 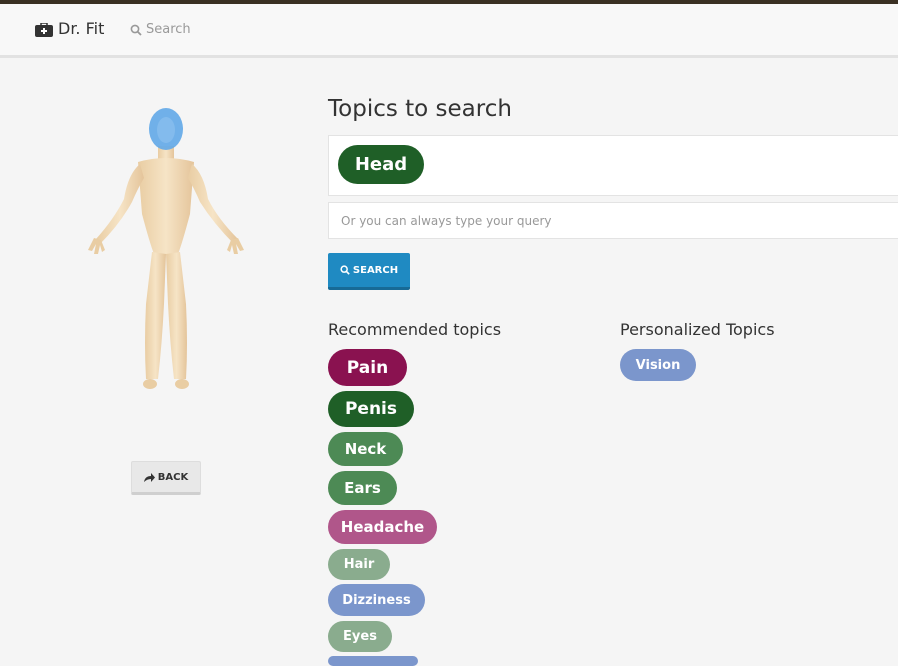 What do you see at coordinates (166, 130) in the screenshot?
I see `head-face-shading` at bounding box center [166, 130].